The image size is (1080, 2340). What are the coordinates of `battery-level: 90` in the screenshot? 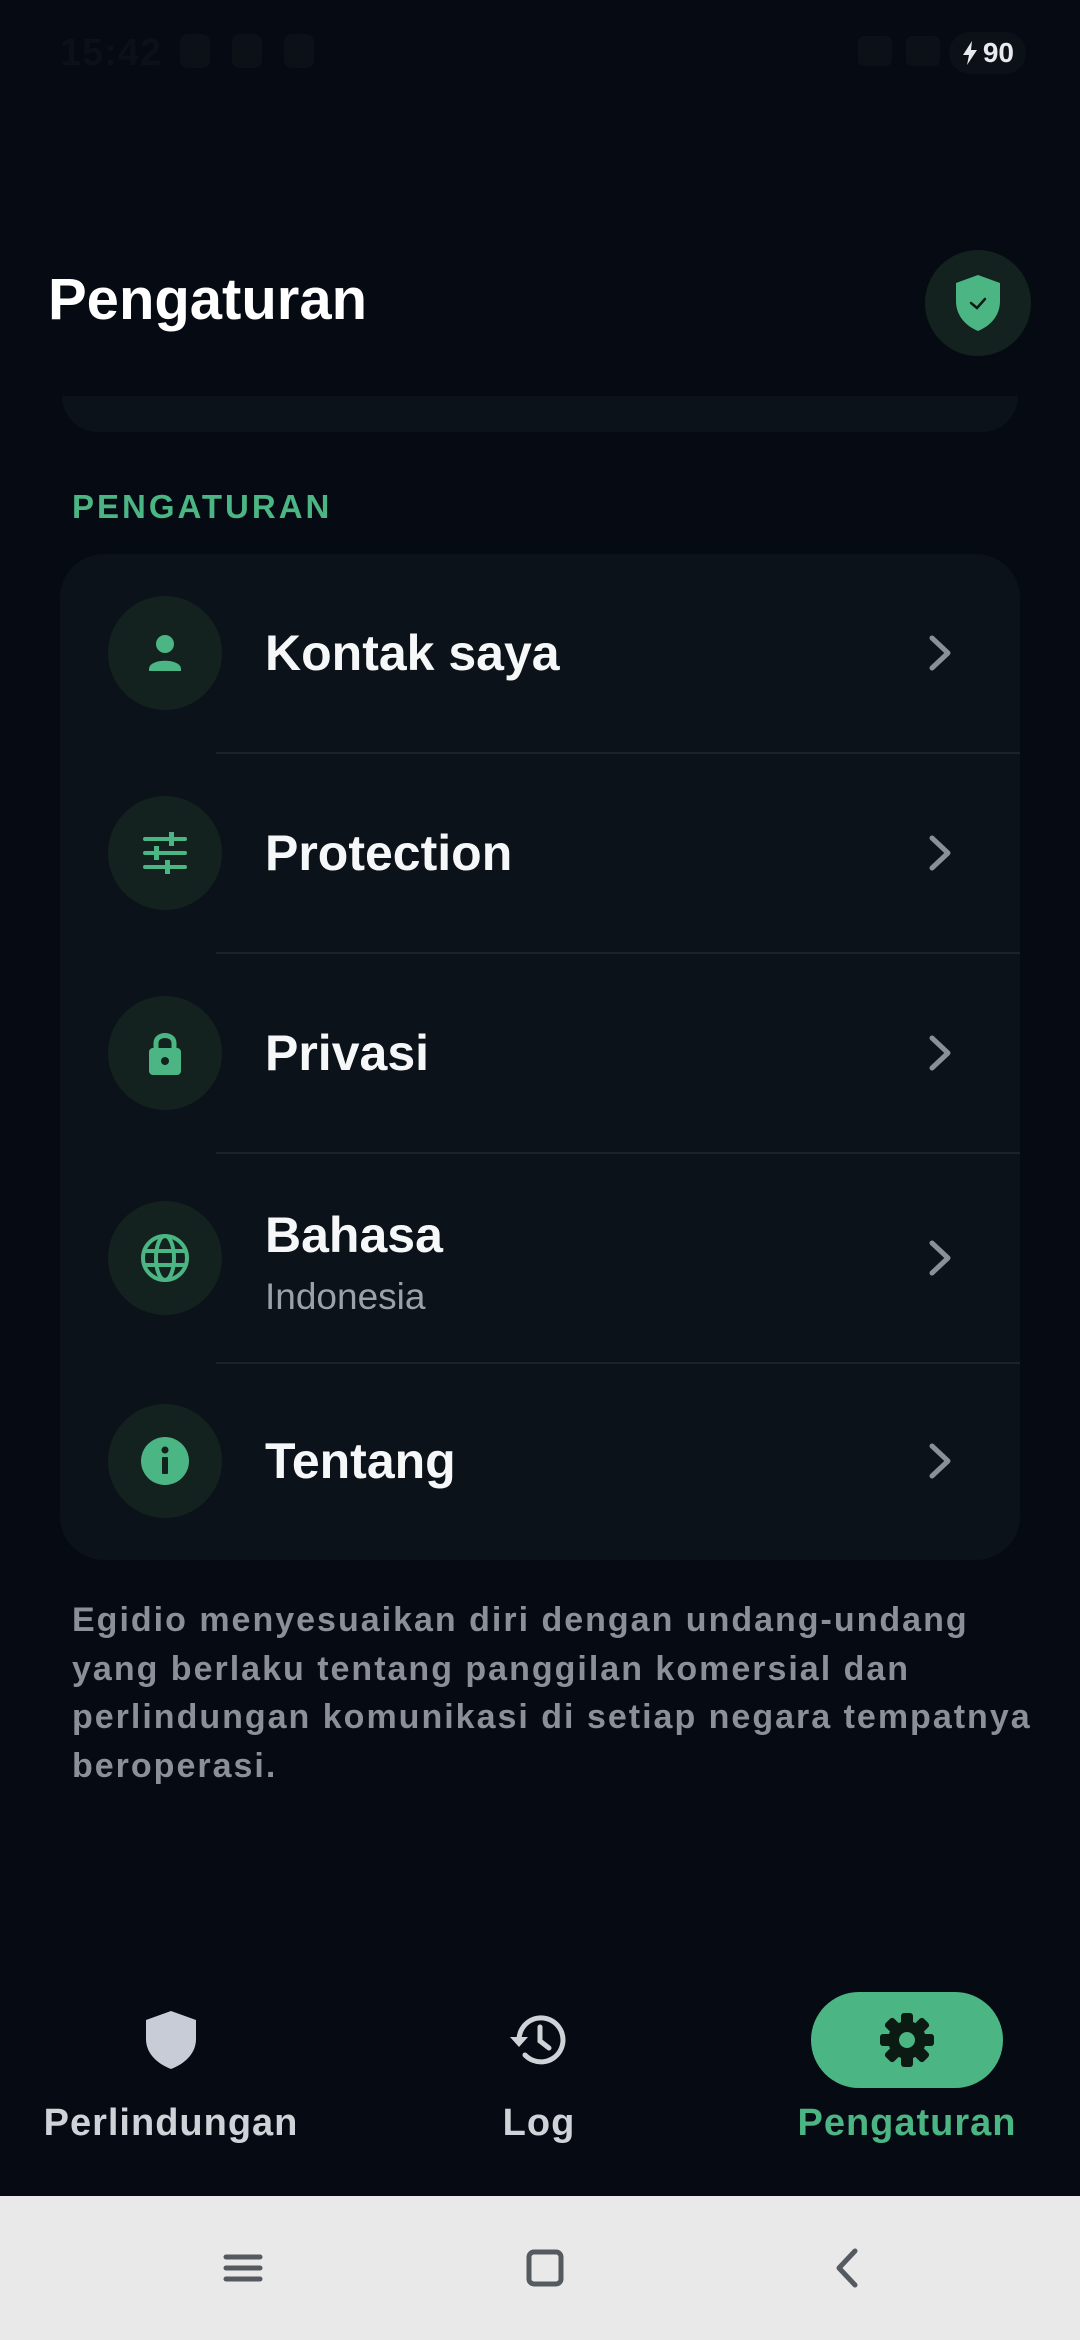 It's located at (998, 52).